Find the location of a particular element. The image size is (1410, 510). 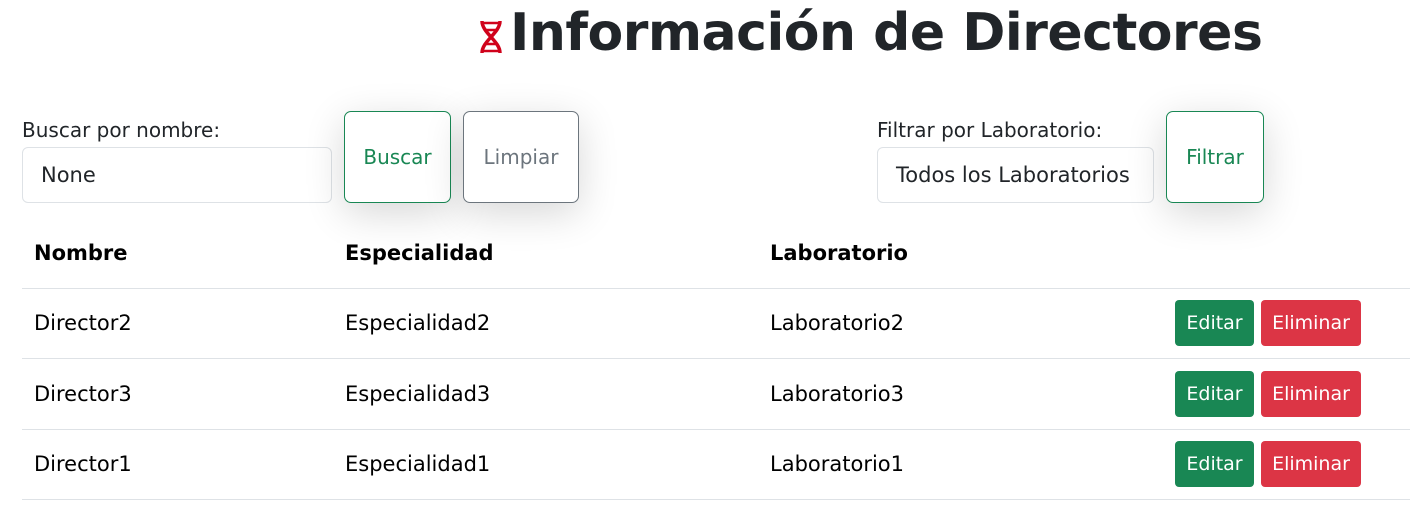

column-header-laboratorio: Laboratorio is located at coordinates (839, 253).